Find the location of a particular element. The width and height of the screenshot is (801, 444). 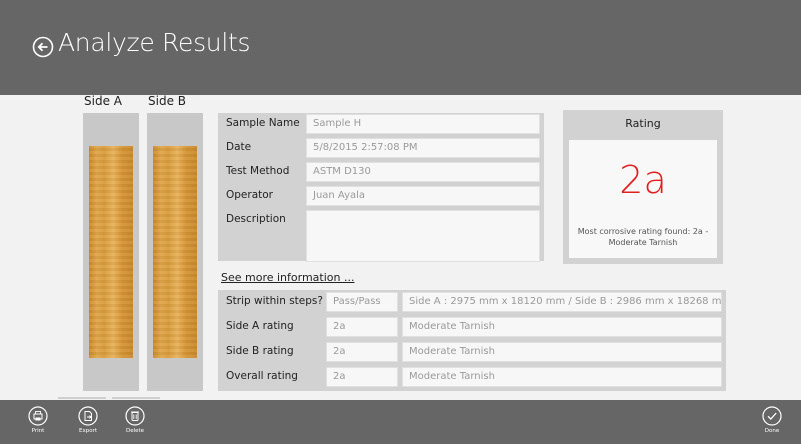

side-b-strip-panel is located at coordinates (175, 252).